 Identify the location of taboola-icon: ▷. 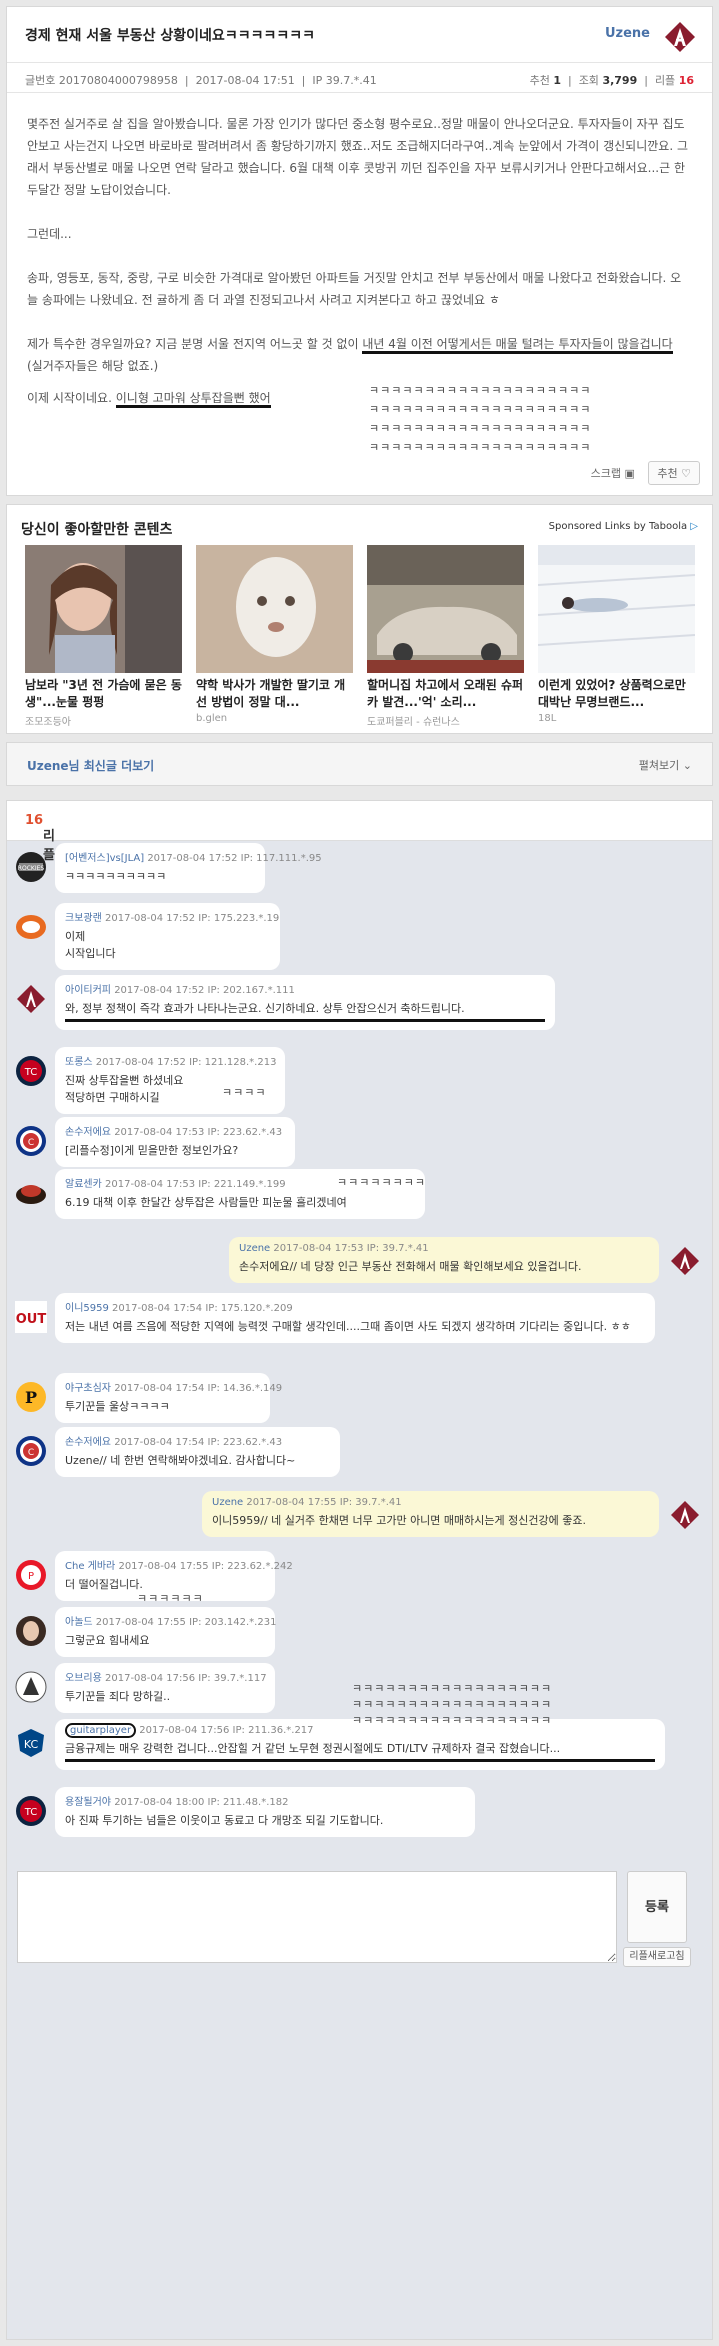
(694, 526).